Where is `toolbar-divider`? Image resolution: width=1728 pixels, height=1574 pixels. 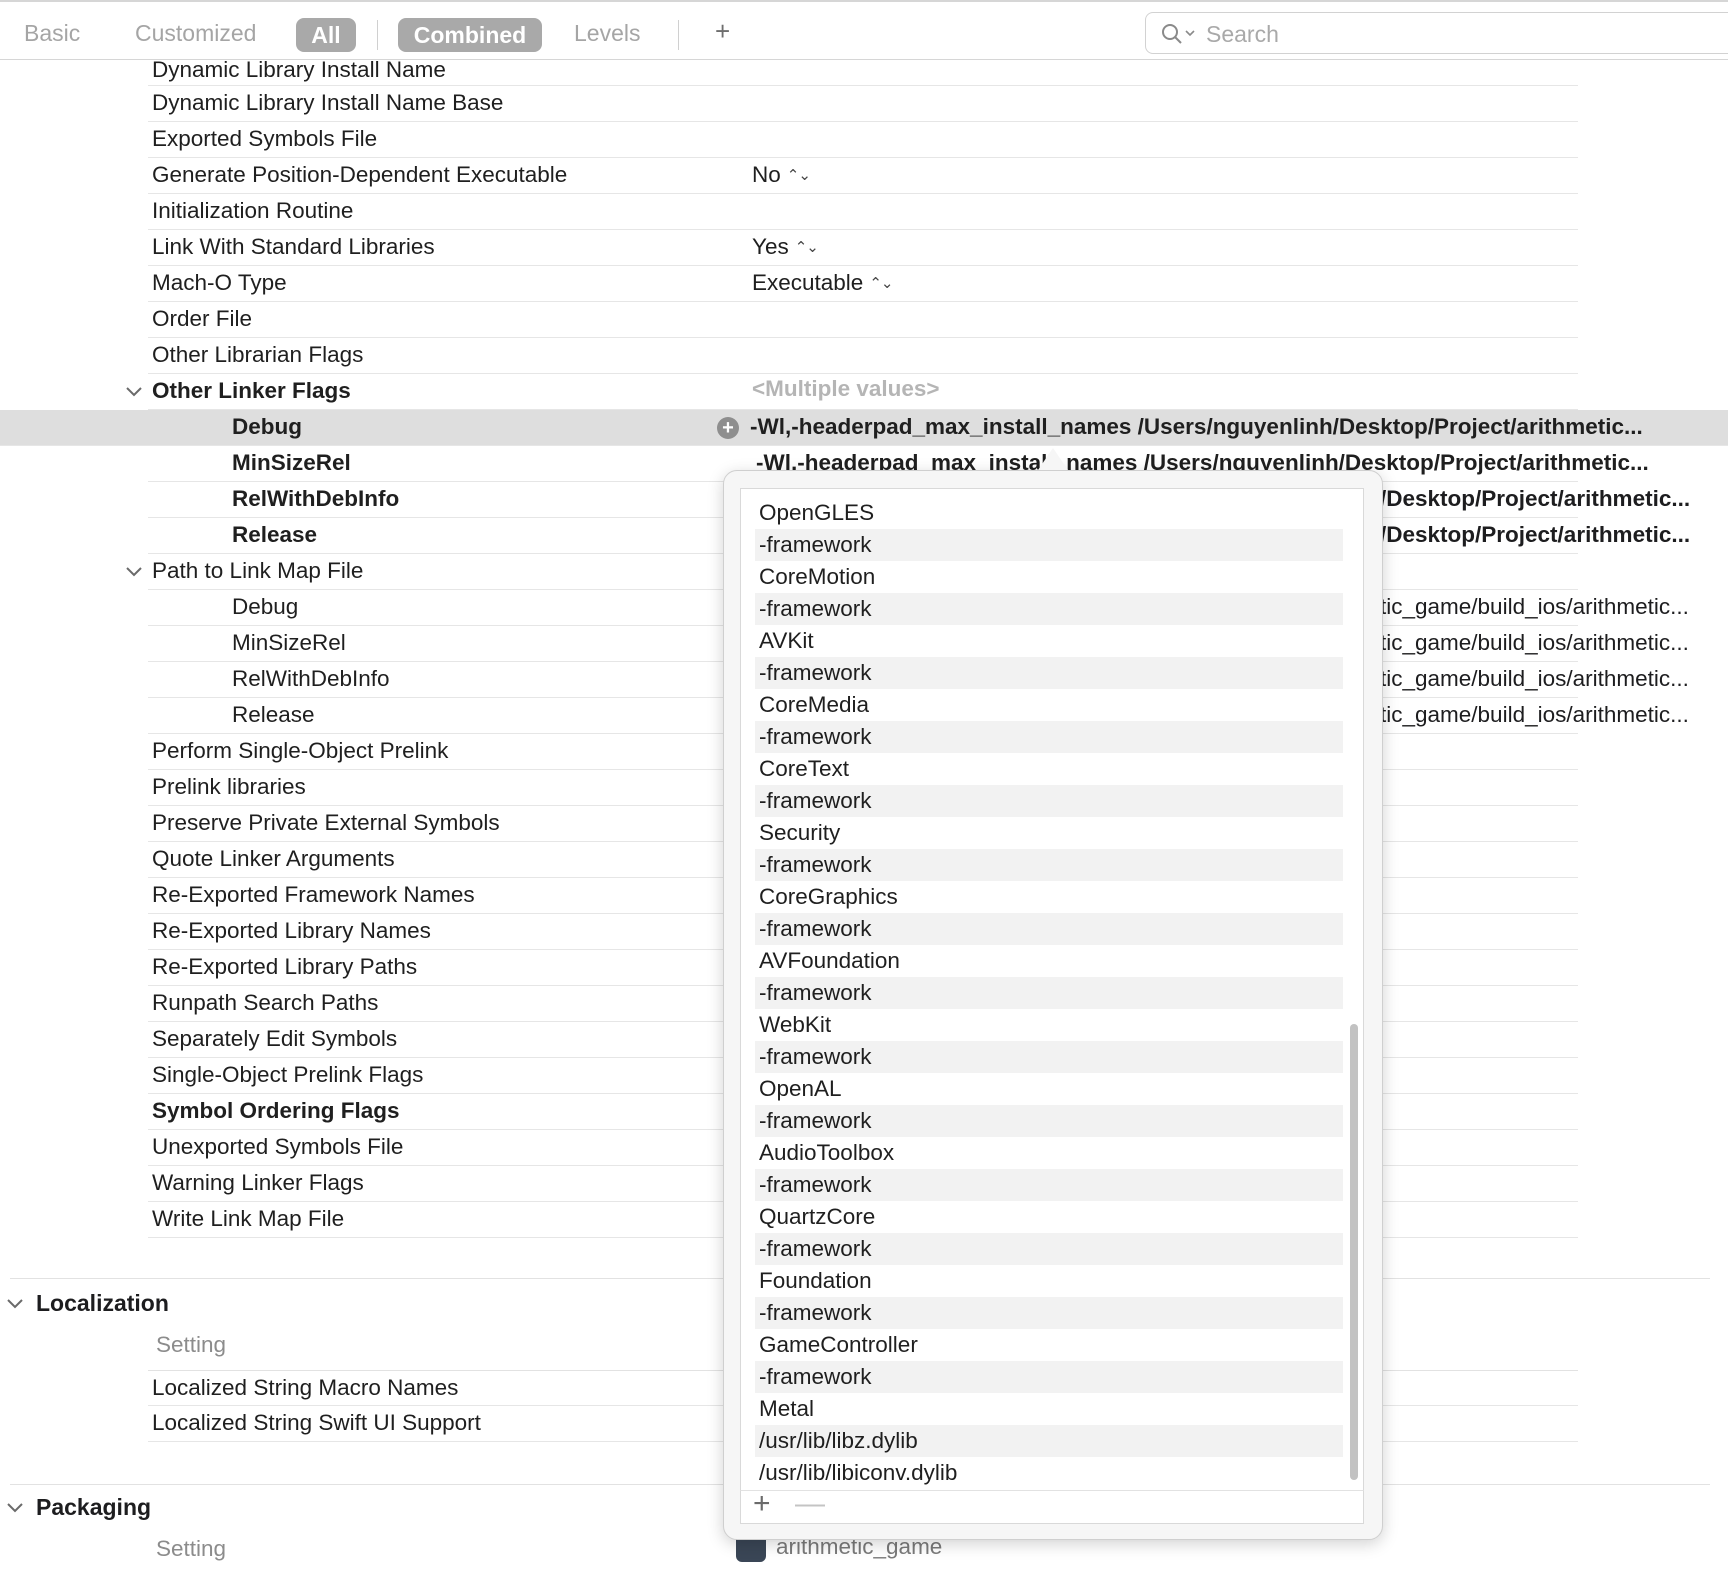
toolbar-divider is located at coordinates (678, 35).